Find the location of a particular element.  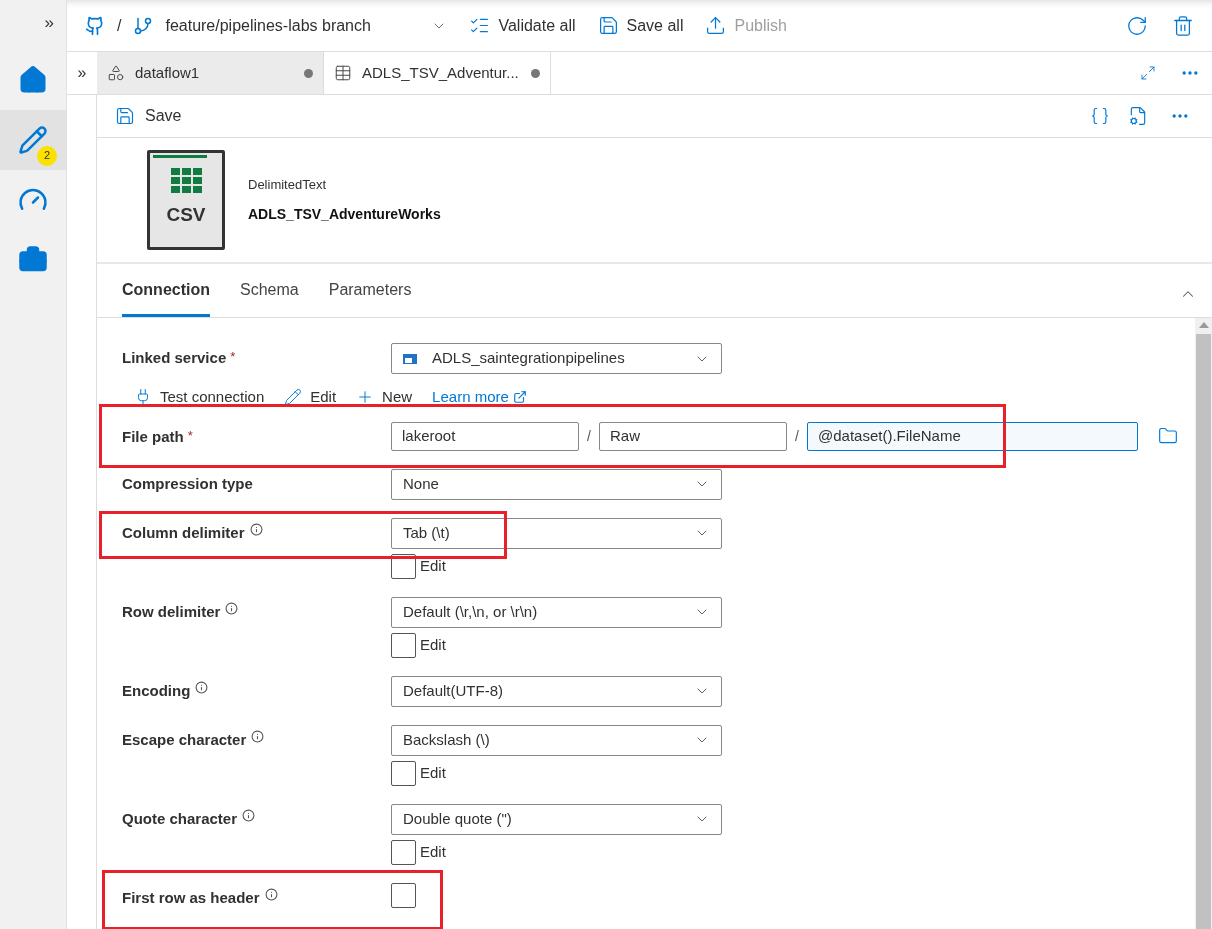

count-badge: 2 is located at coordinates (47, 155).